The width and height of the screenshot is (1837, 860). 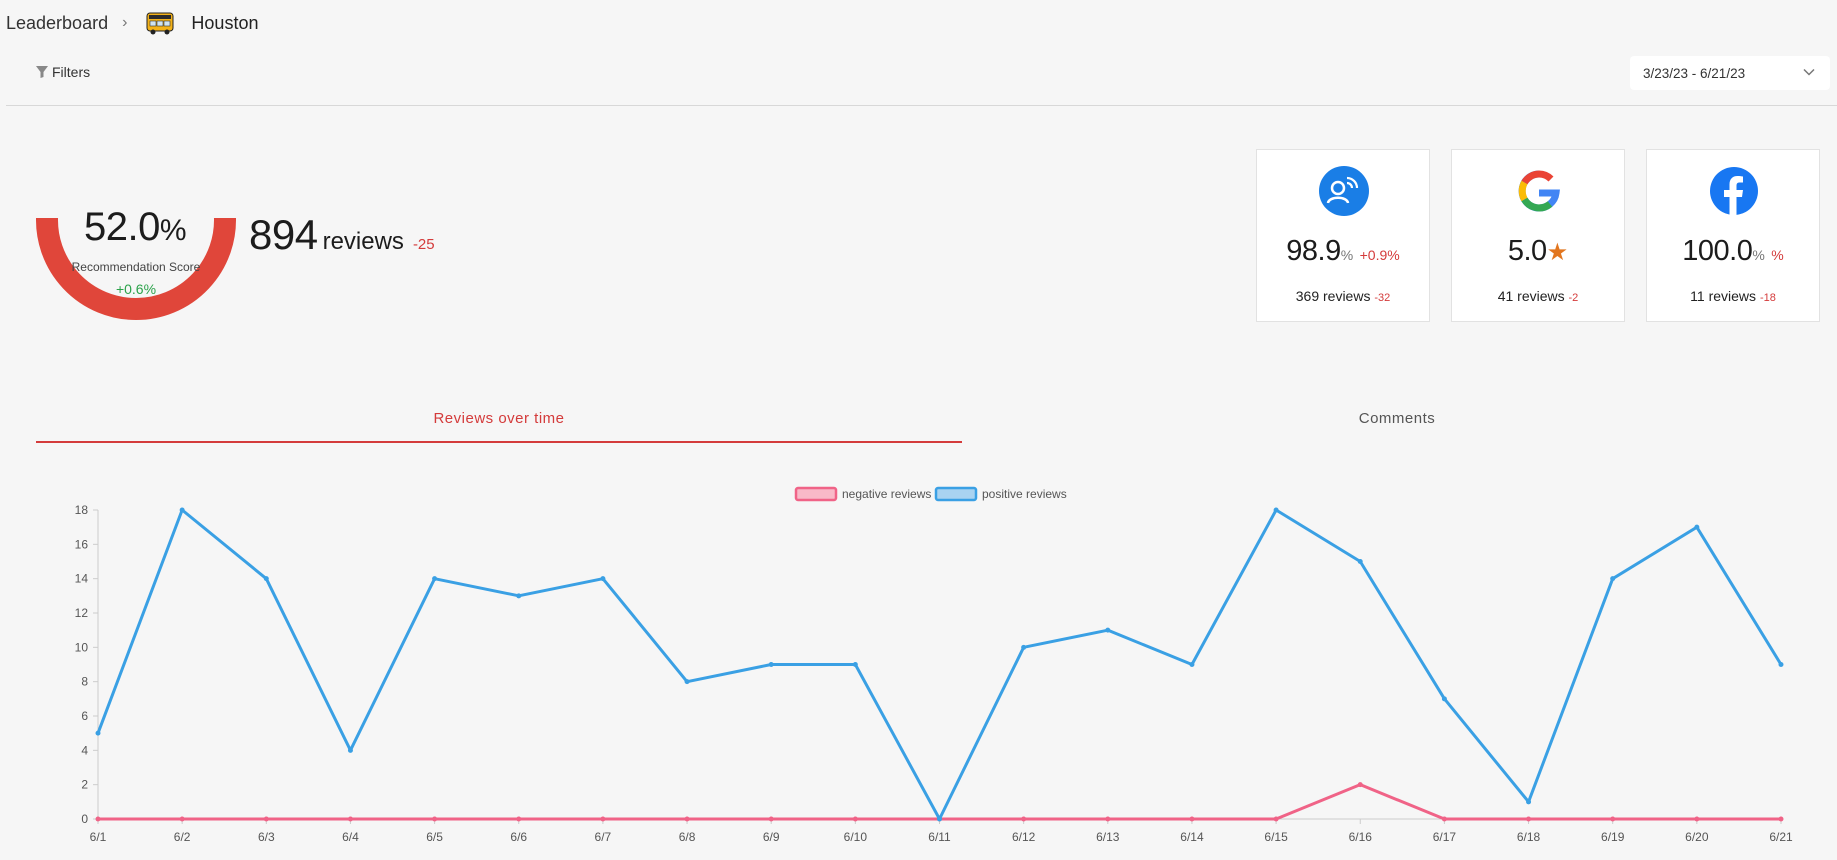 I want to click on reviews-change: -25, so click(x=423, y=244).